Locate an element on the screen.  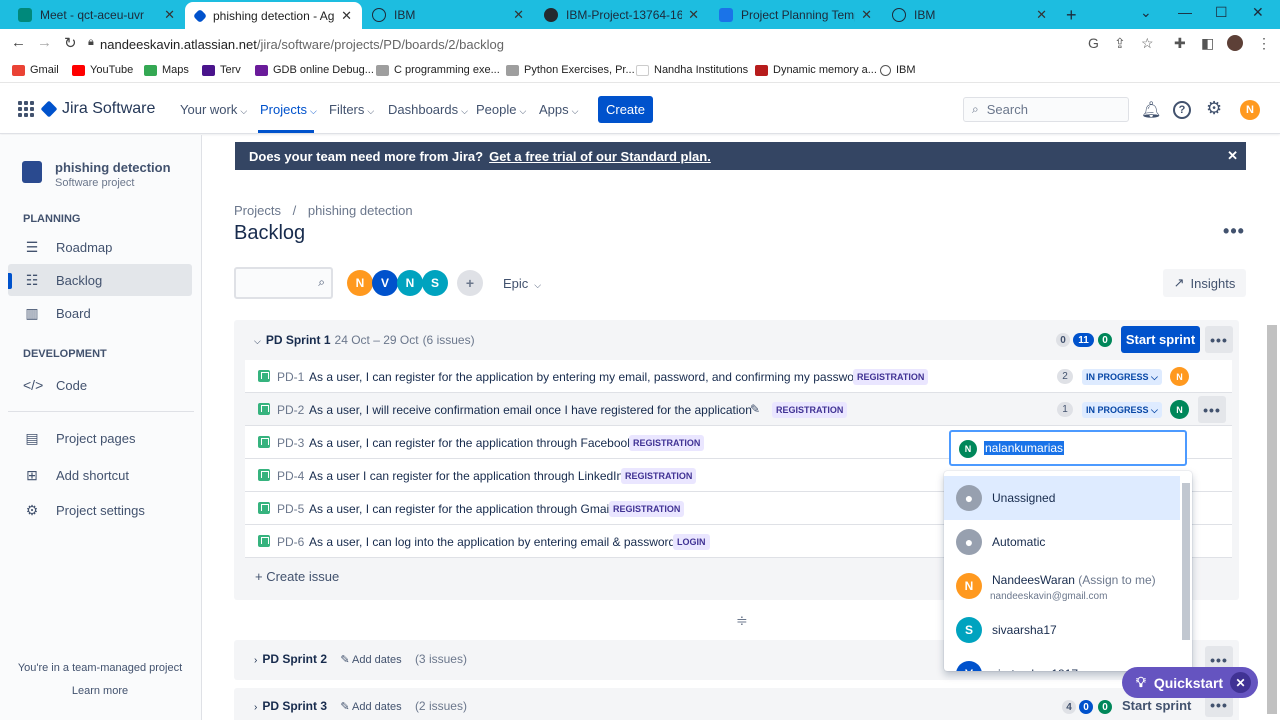
sidebar-item-project-settings: ⚙ Project settings is located at coordinates (100, 510).